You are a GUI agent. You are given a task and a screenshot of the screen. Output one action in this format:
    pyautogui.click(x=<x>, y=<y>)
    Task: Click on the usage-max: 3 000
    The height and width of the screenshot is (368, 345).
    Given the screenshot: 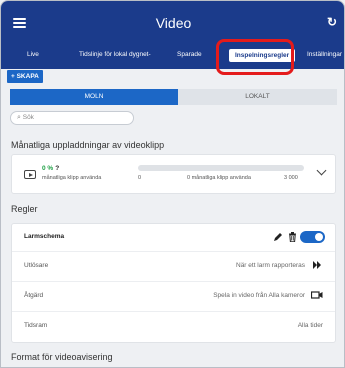 What is the action you would take?
    pyautogui.click(x=291, y=178)
    